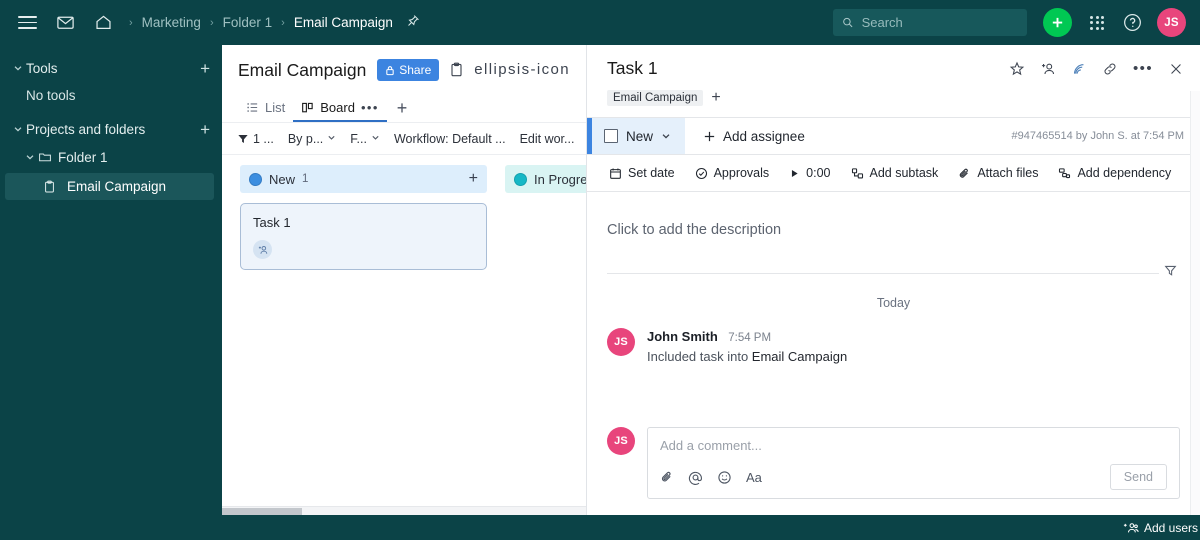 This screenshot has height=540, width=1200. Describe the element at coordinates (699, 356) in the screenshot. I see `activity-text-prefix: Included task into` at that location.